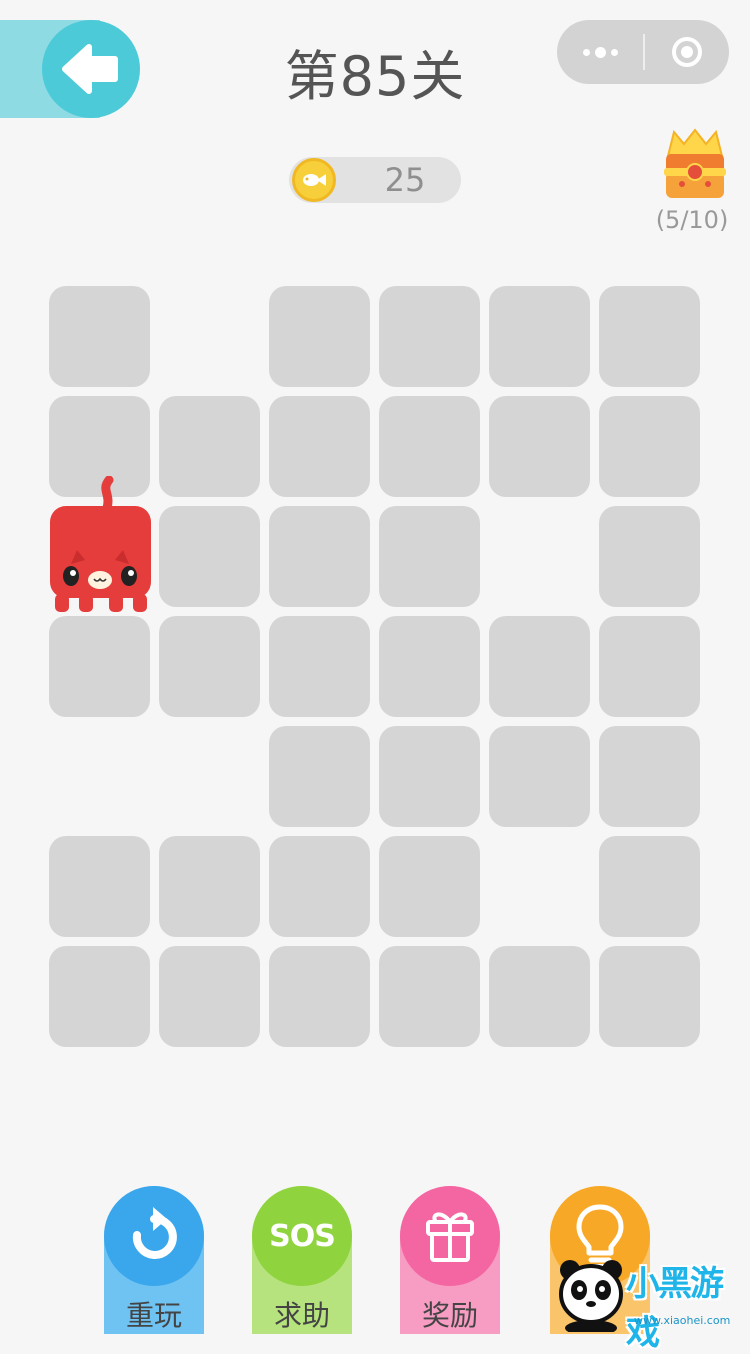  I want to click on reward-button-circle, so click(450, 1236).